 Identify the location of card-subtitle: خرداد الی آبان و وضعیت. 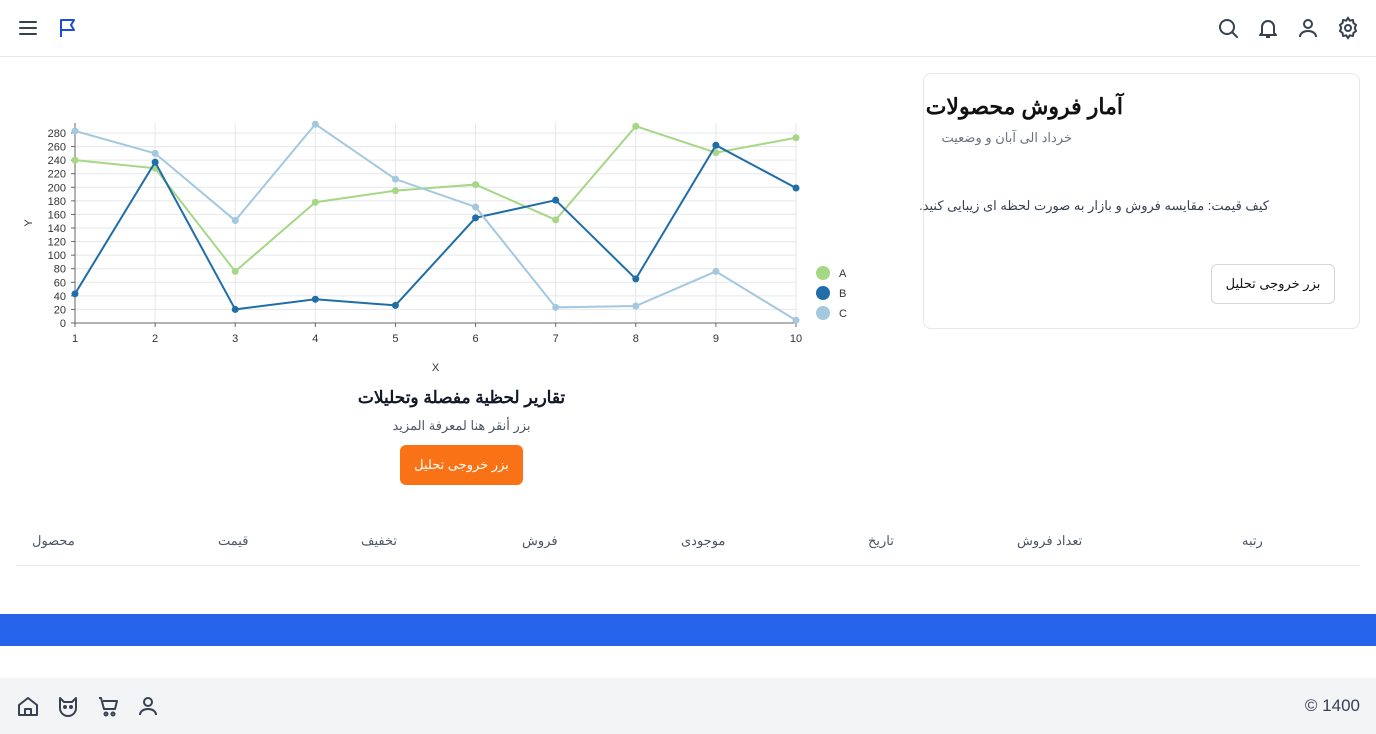
(1006, 137).